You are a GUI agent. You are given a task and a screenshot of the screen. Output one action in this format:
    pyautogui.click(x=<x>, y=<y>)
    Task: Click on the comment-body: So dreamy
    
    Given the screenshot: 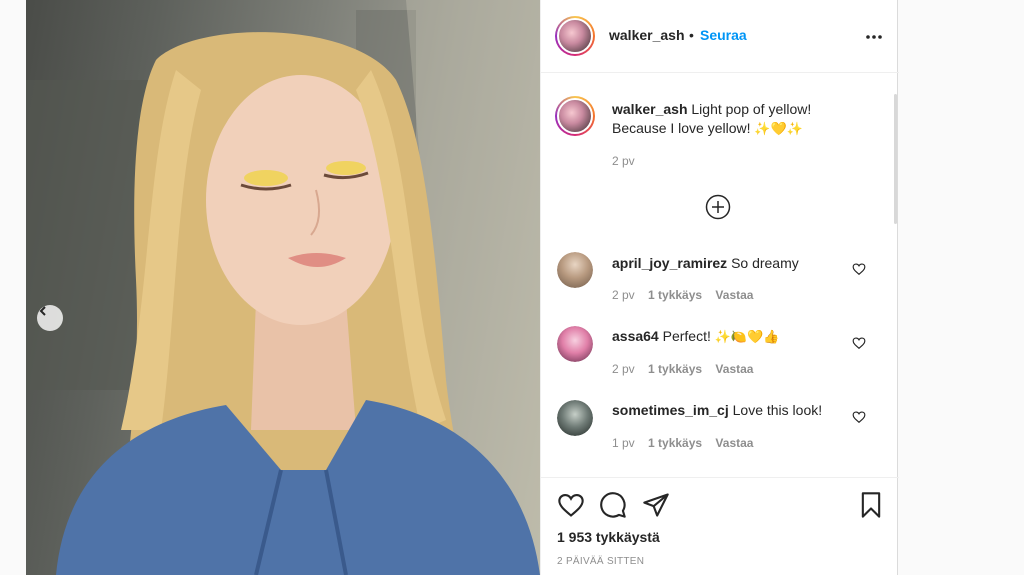 What is the action you would take?
    pyautogui.click(x=765, y=263)
    